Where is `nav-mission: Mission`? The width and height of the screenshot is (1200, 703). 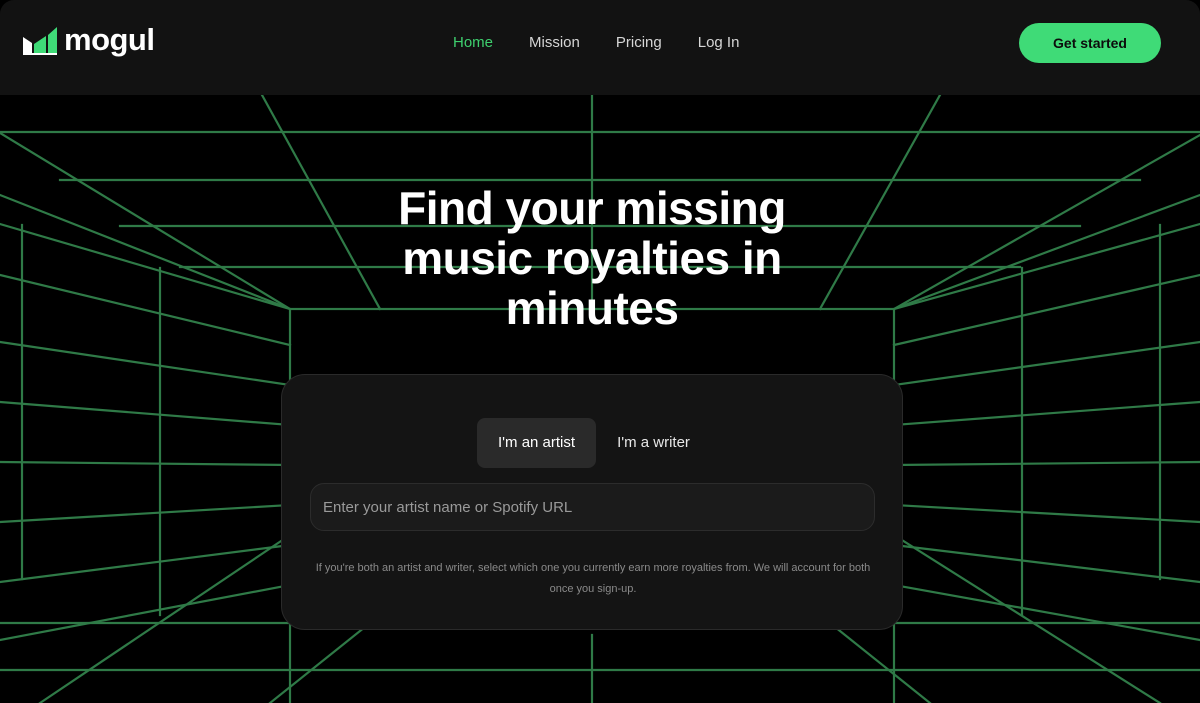
nav-mission: Mission is located at coordinates (554, 43).